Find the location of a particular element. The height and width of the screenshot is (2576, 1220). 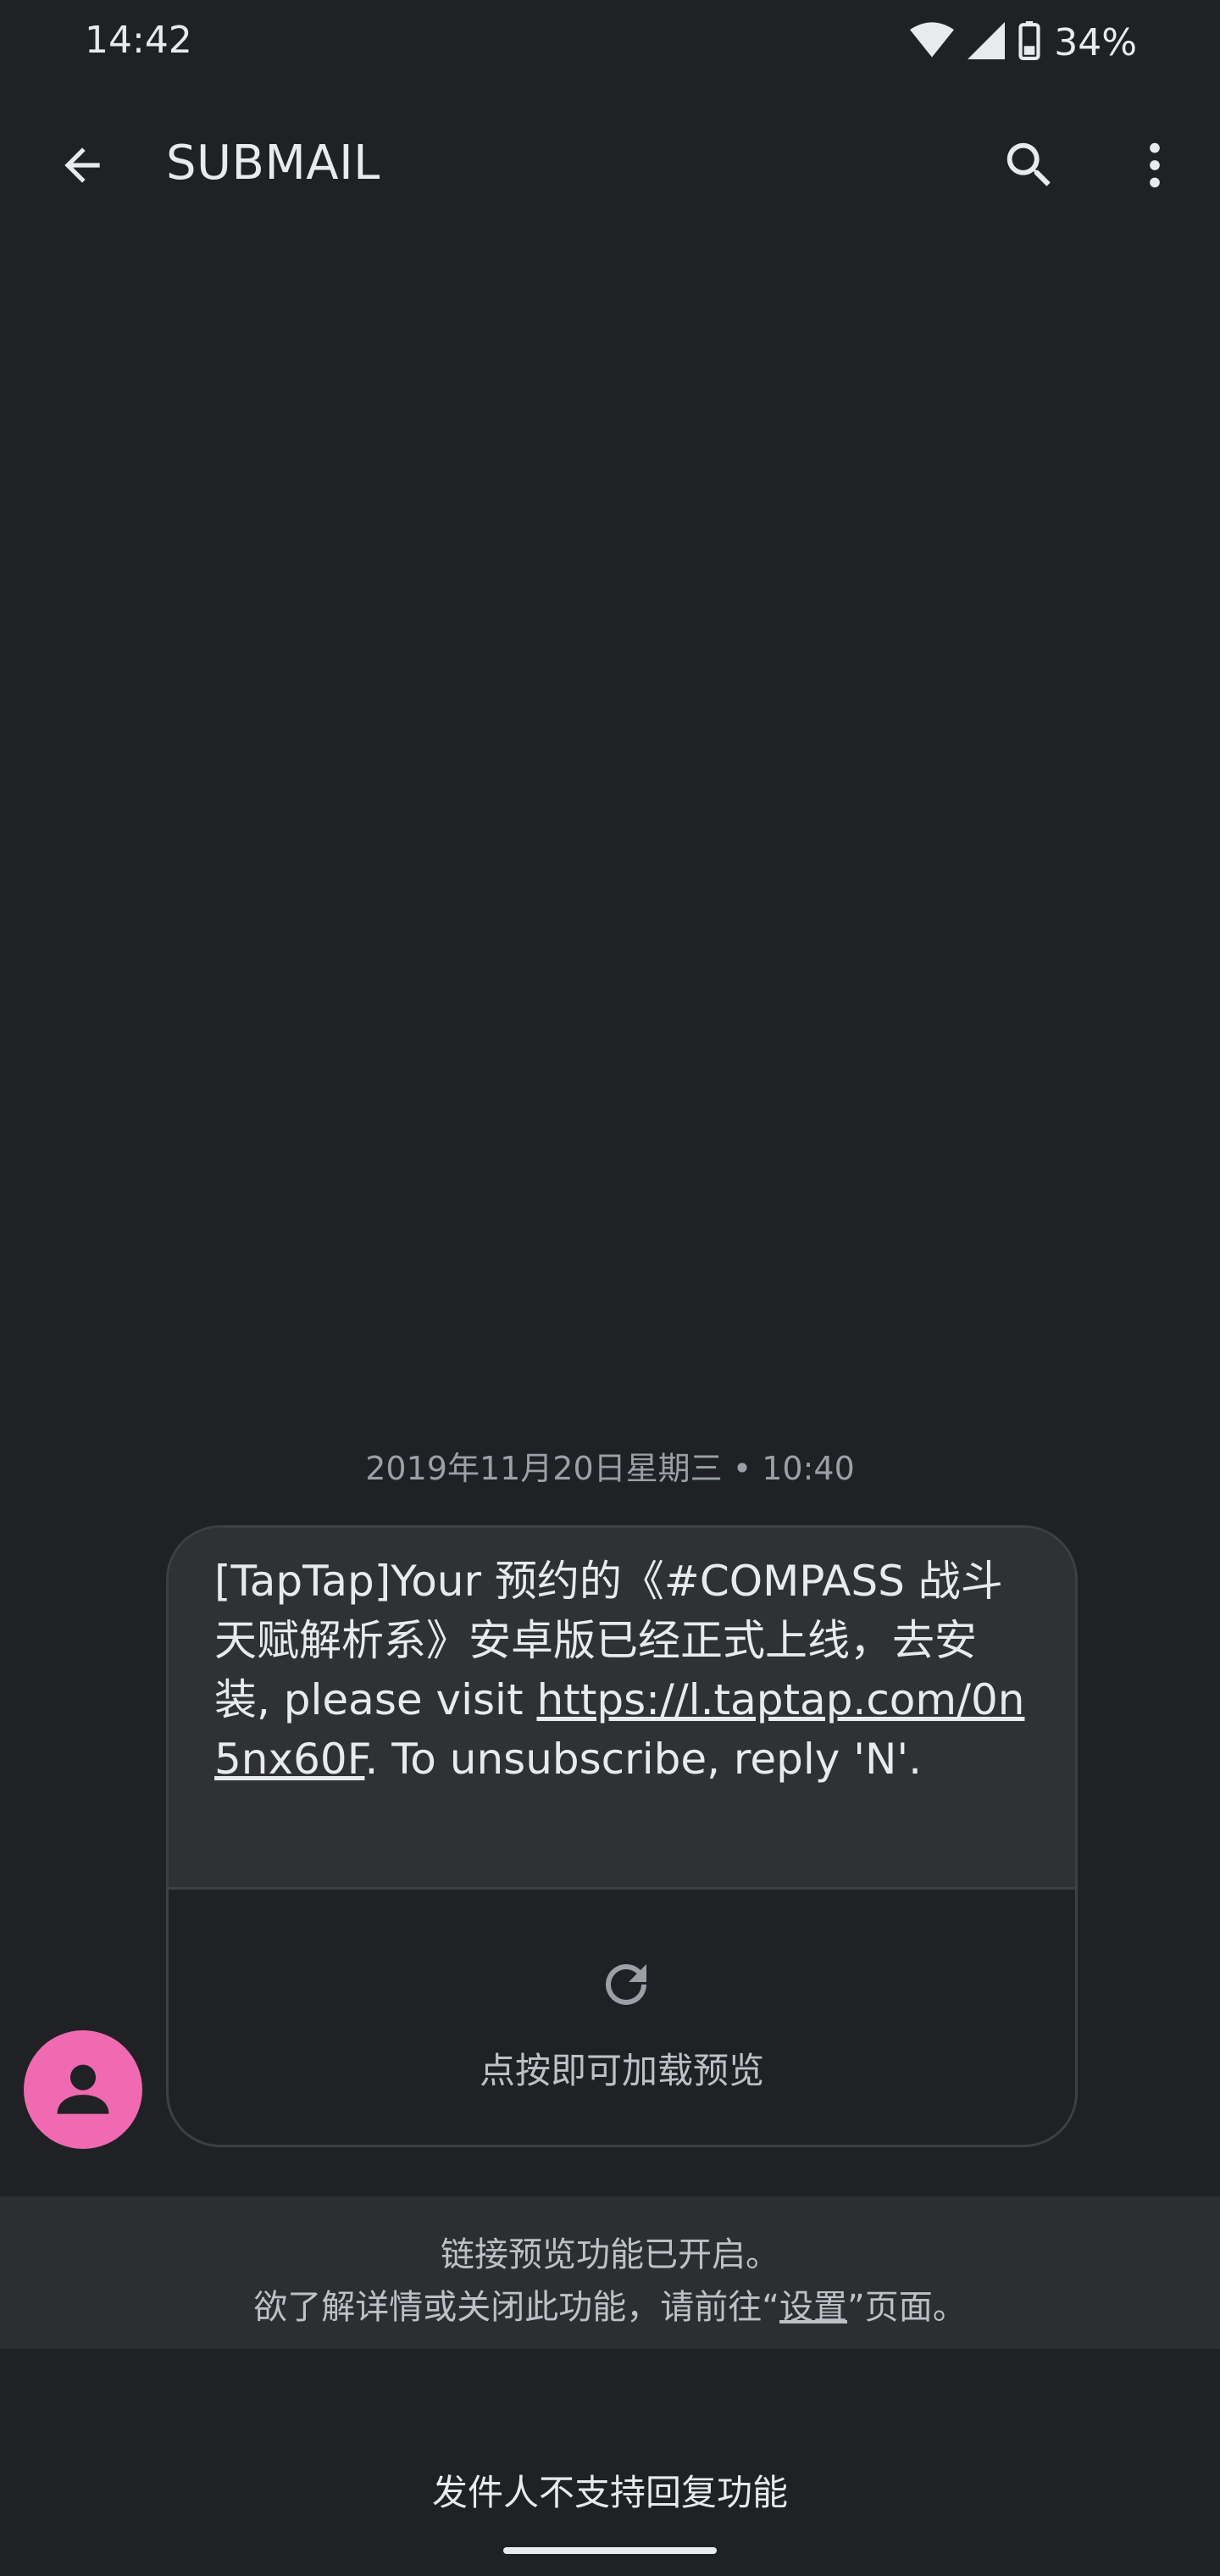

link-preview-notice: 链接预览功能已开启。 欲了解详情或关闭此功能，请前往“设置”页面。 is located at coordinates (610, 2272).